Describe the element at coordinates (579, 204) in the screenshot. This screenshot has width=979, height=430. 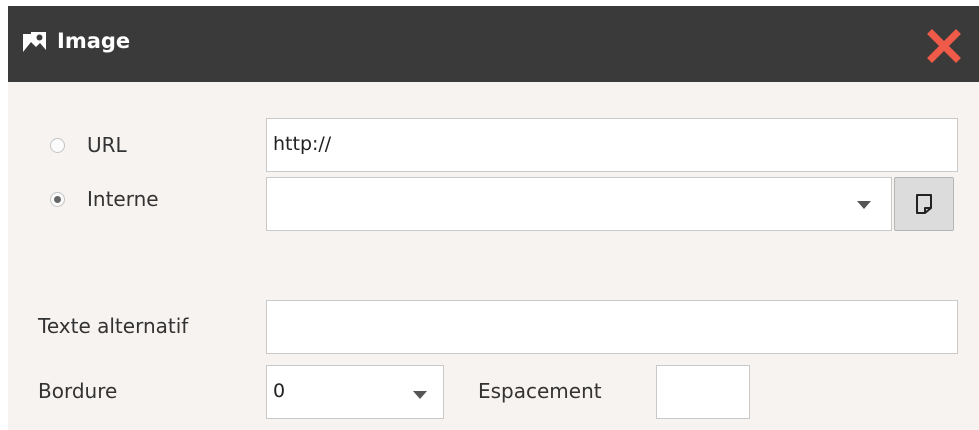
I see `internal-select` at that location.